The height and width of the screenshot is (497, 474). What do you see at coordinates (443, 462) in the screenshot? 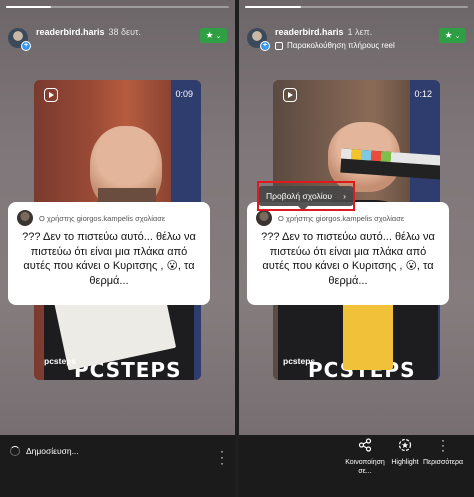
I see `more-label: Περισσότερα` at bounding box center [443, 462].